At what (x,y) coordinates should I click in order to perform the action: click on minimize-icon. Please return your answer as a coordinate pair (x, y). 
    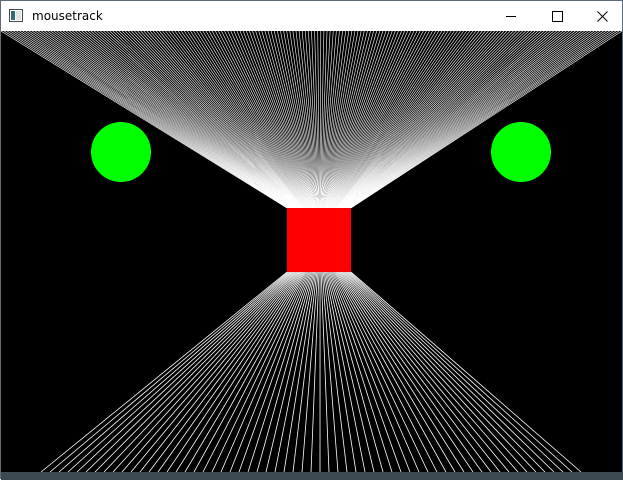
    Looking at the image, I should click on (511, 16).